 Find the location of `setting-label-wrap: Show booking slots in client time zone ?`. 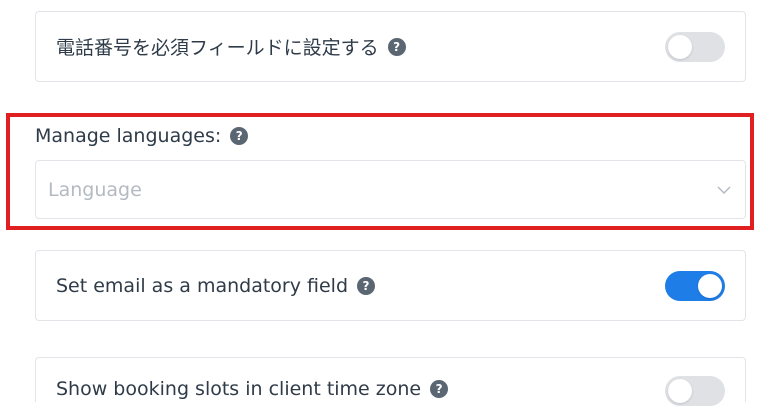

setting-label-wrap: Show booking slots in client time zone ? is located at coordinates (252, 389).